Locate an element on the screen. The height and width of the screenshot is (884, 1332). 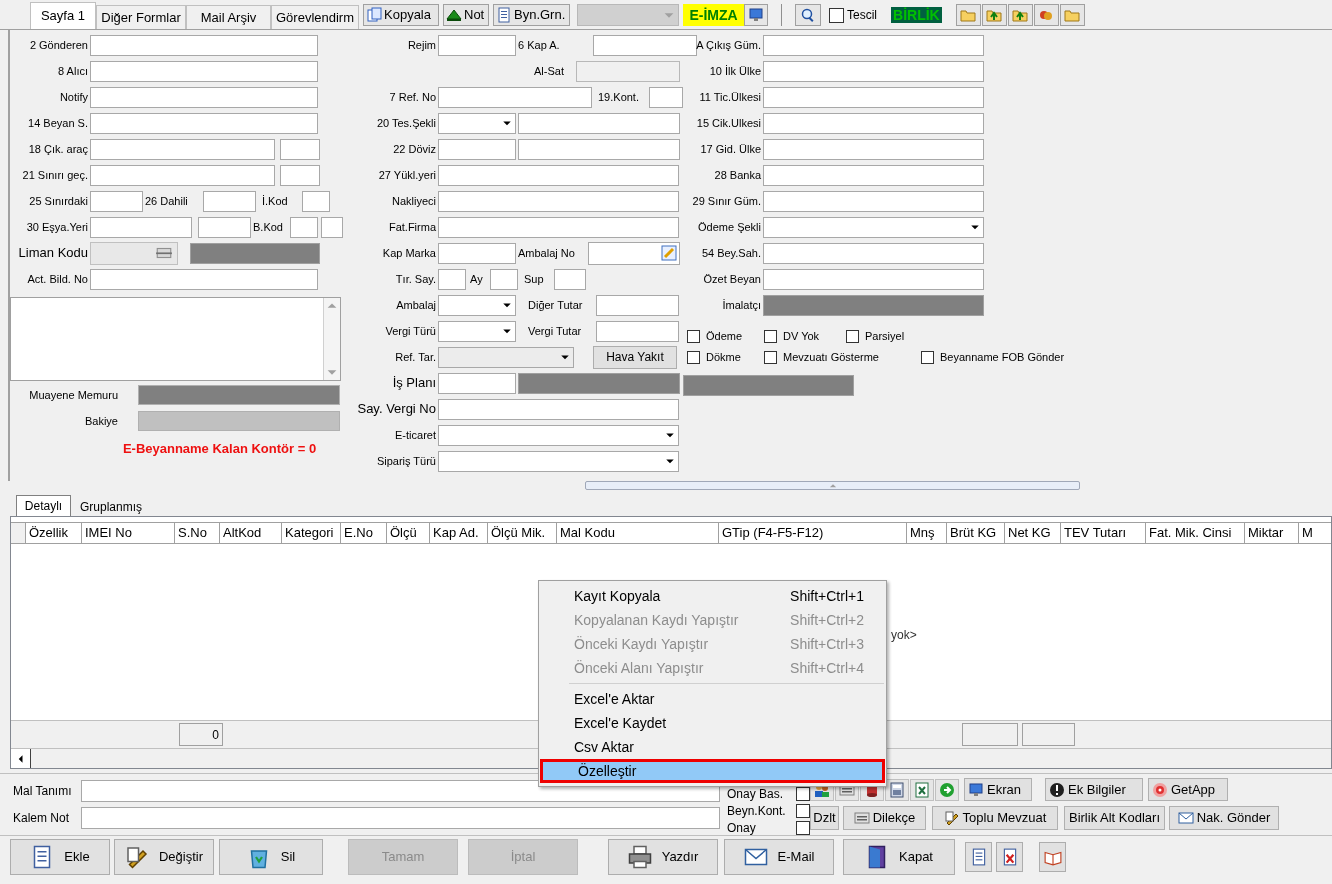
field-label: 8 Alıcı is located at coordinates (72, 71).